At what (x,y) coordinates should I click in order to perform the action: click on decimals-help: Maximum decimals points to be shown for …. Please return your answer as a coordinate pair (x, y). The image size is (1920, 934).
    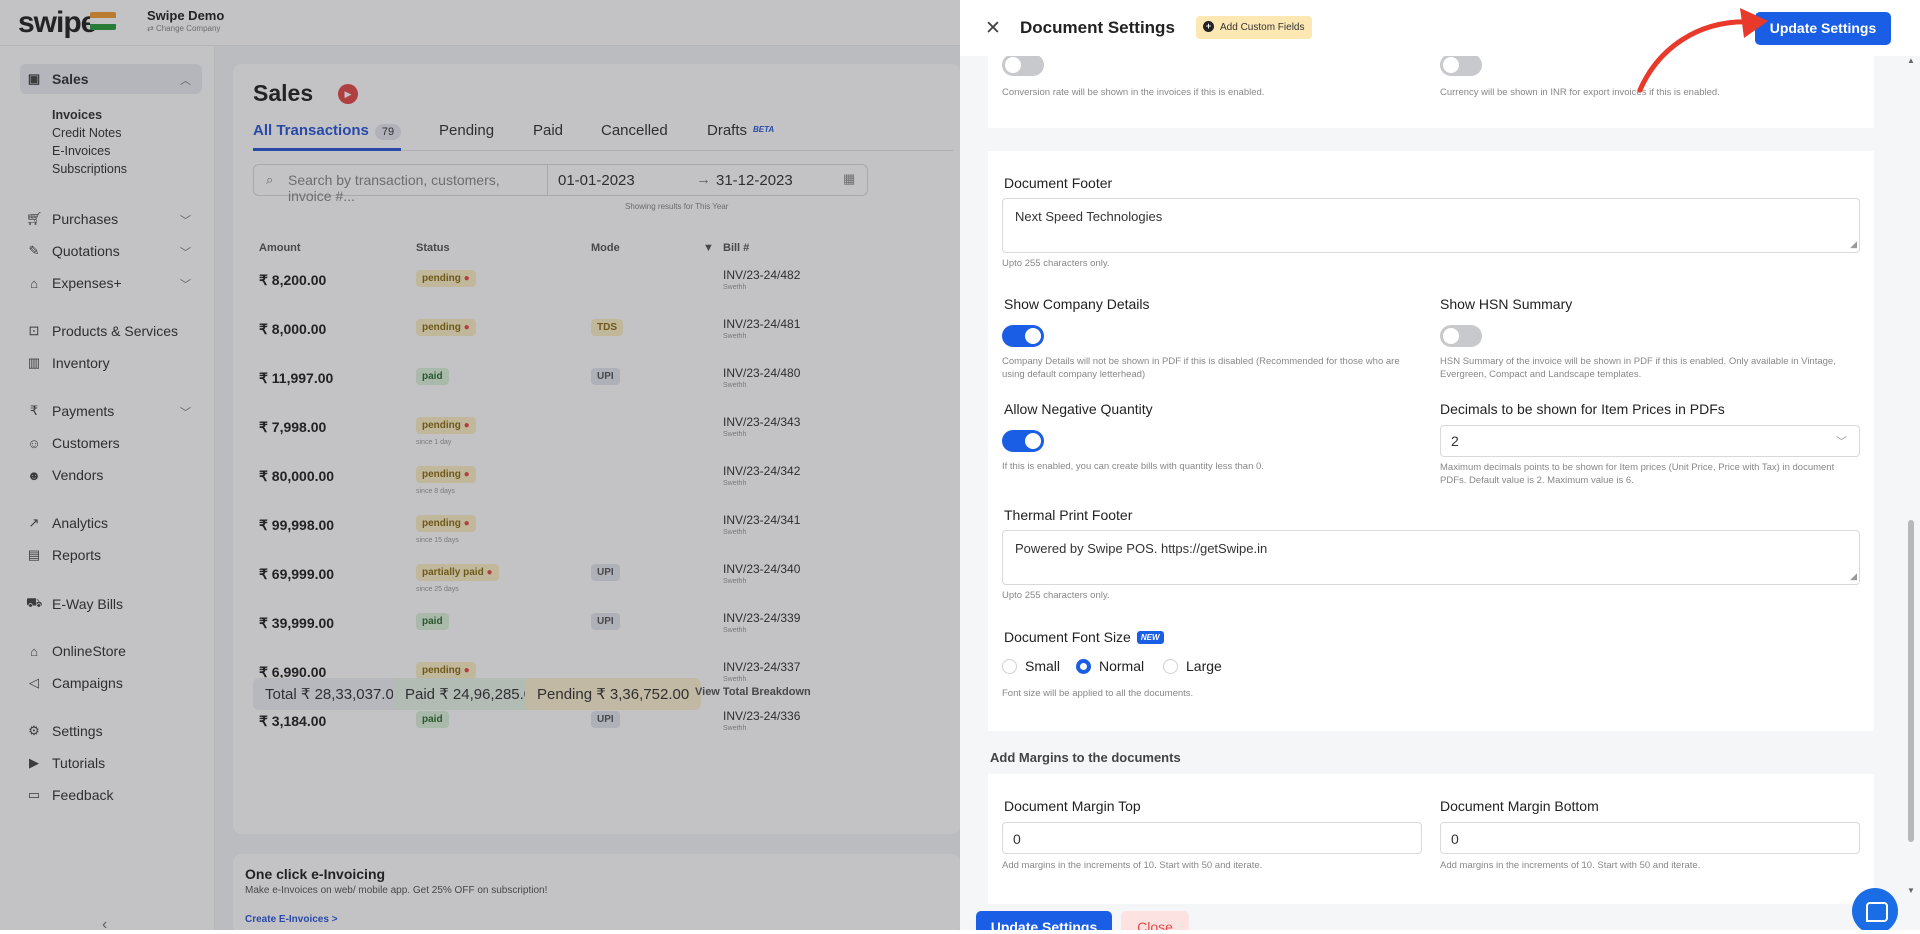
    Looking at the image, I should click on (1637, 474).